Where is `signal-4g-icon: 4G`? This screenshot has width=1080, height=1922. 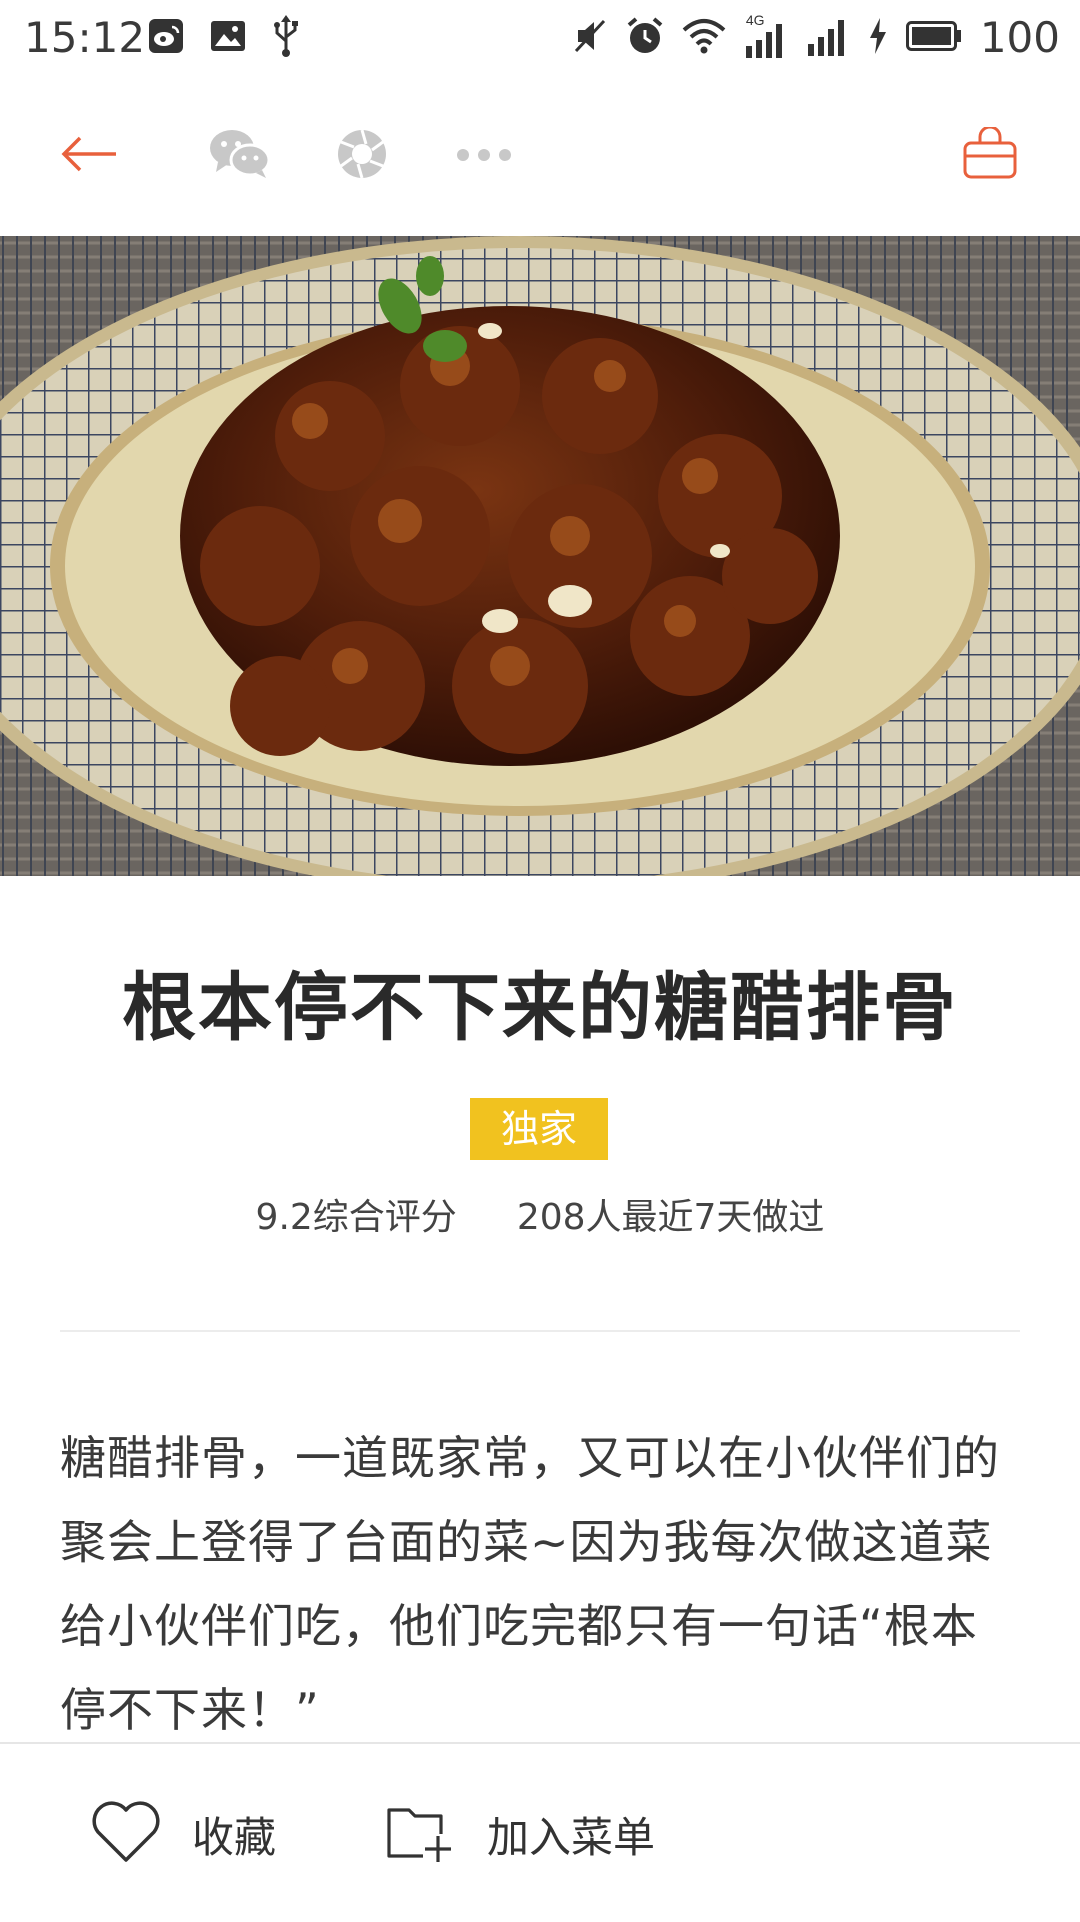
signal-4g-icon: 4G is located at coordinates (766, 36).